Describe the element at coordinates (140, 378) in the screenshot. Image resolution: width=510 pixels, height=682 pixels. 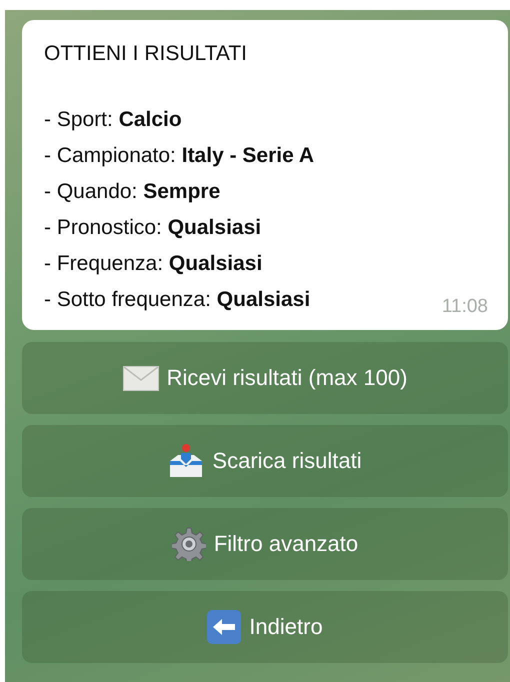
I see `envelope-icon` at that location.